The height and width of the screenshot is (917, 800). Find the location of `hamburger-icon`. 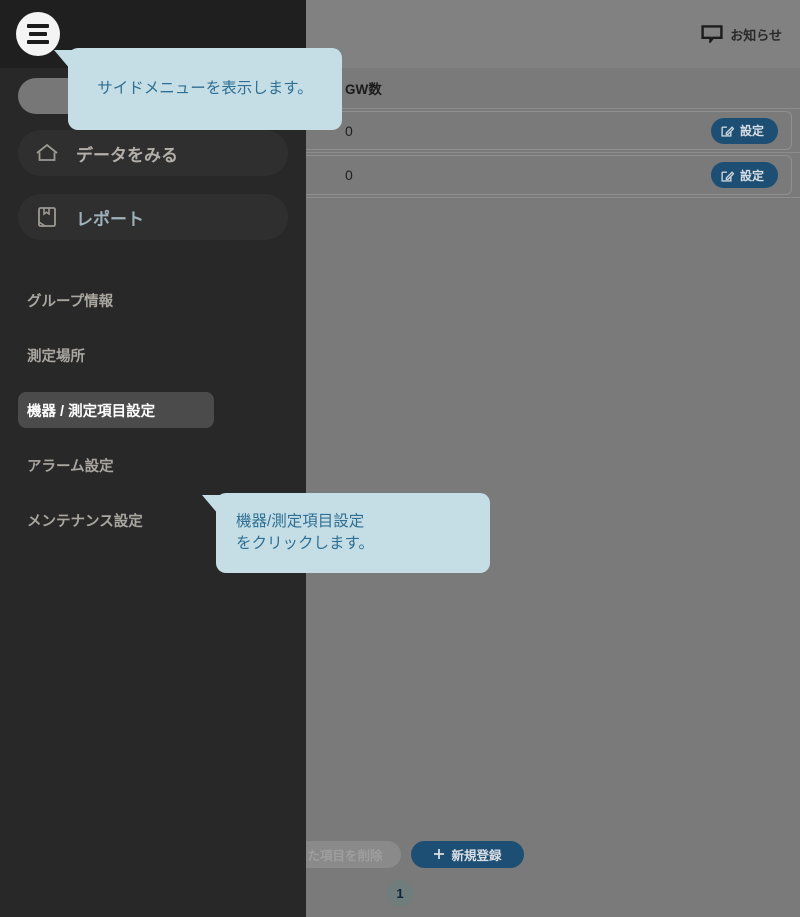

hamburger-icon is located at coordinates (38, 34).